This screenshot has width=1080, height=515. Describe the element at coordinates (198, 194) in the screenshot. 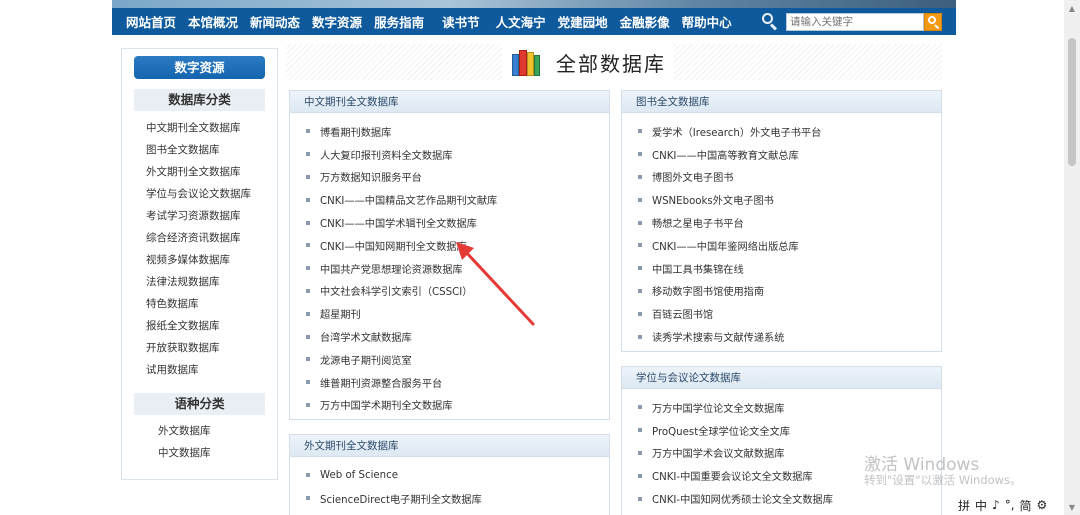

I see `sidebar-item-theses: 学位与会议论文数据库` at that location.